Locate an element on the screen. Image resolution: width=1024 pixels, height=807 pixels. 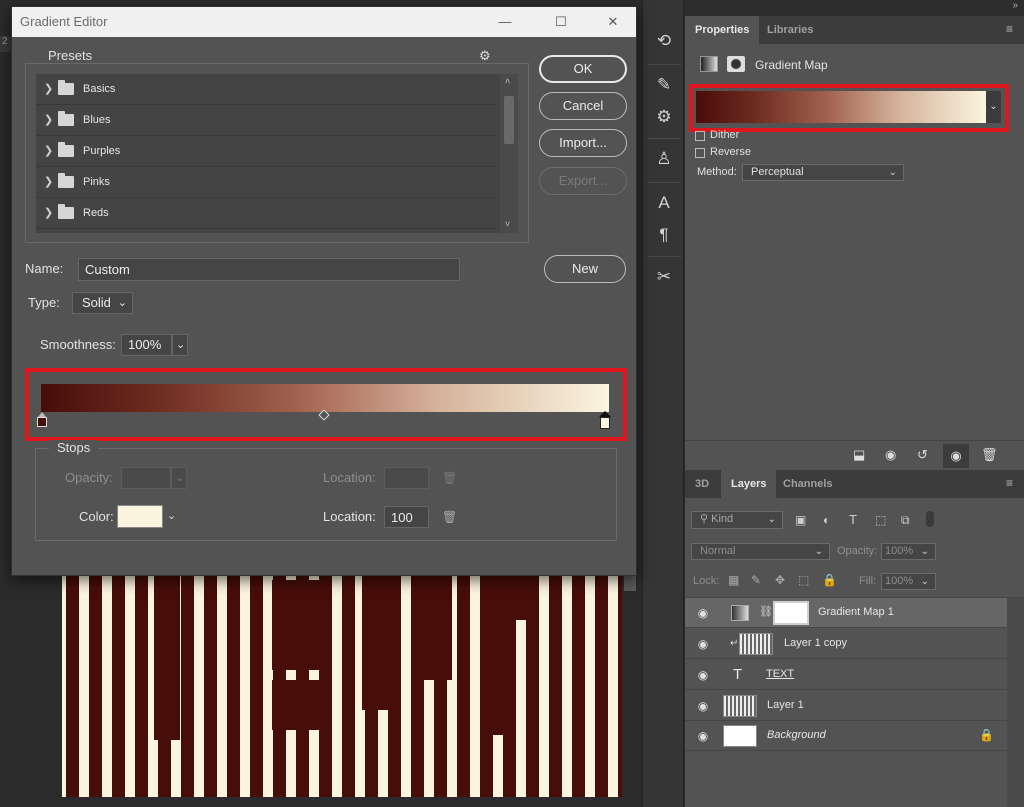
dither-checkbox is located at coordinates (700, 136).